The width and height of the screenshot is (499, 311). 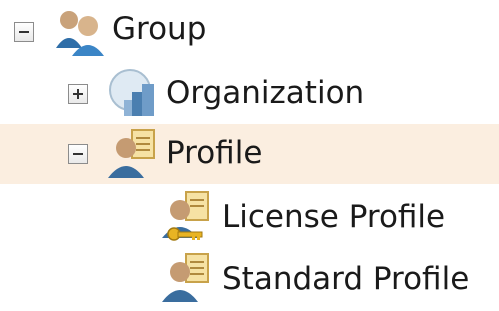 I want to click on organization-icon, so click(x=133, y=92).